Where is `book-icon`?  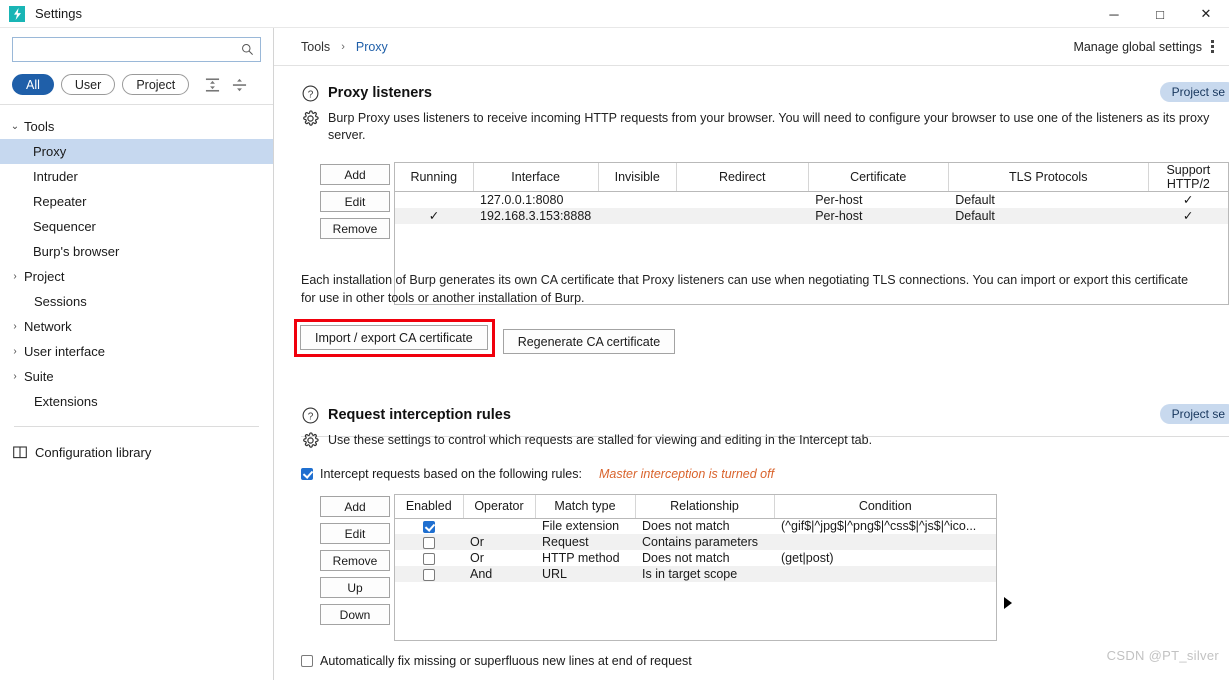 book-icon is located at coordinates (19, 452).